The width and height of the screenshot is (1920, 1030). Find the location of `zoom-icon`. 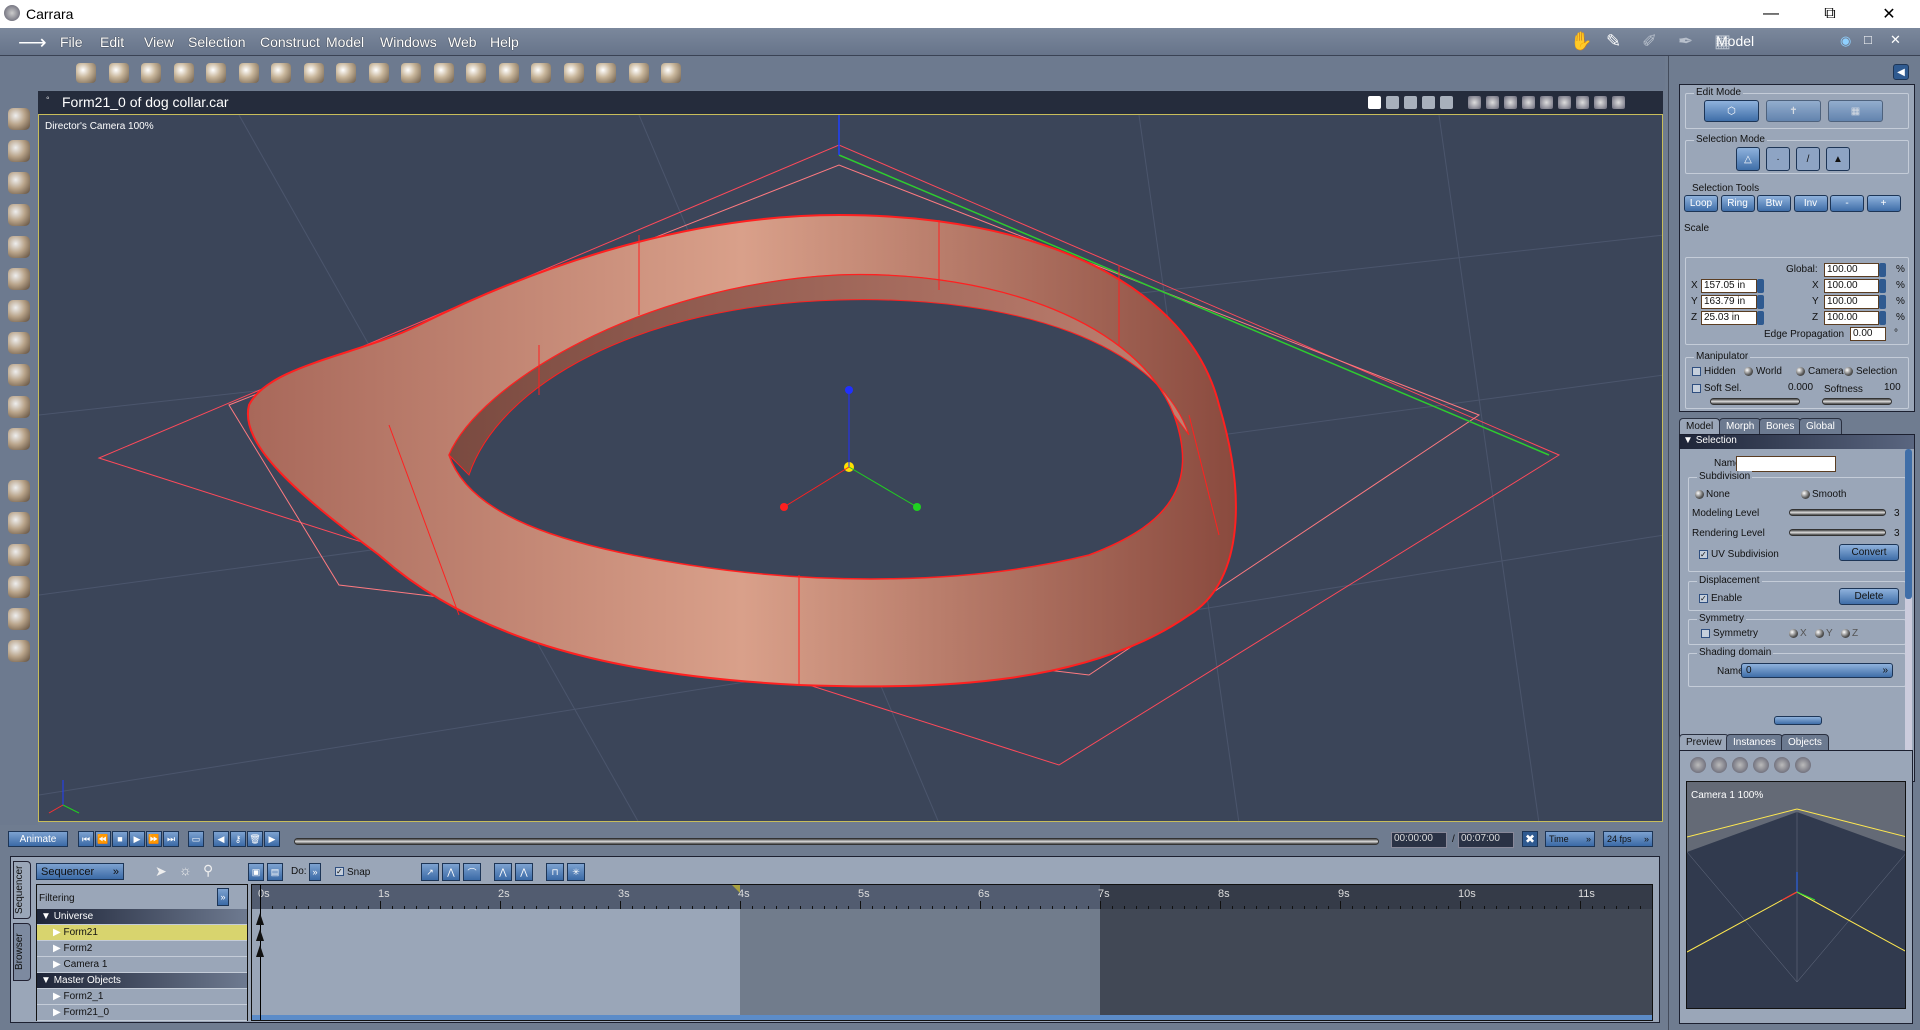

zoom-icon is located at coordinates (19, 555).